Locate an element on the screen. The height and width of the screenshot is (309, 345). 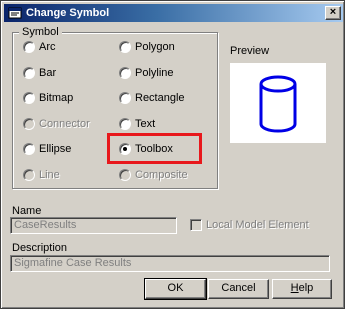
radio-label: Connector is located at coordinates (64, 124).